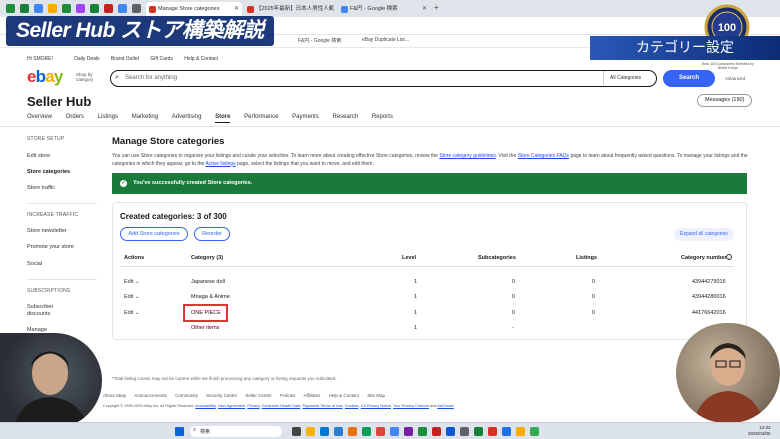 This screenshot has height=439, width=780. I want to click on search-bar: ⌕ Search for anything All Categories, so click(383, 78).